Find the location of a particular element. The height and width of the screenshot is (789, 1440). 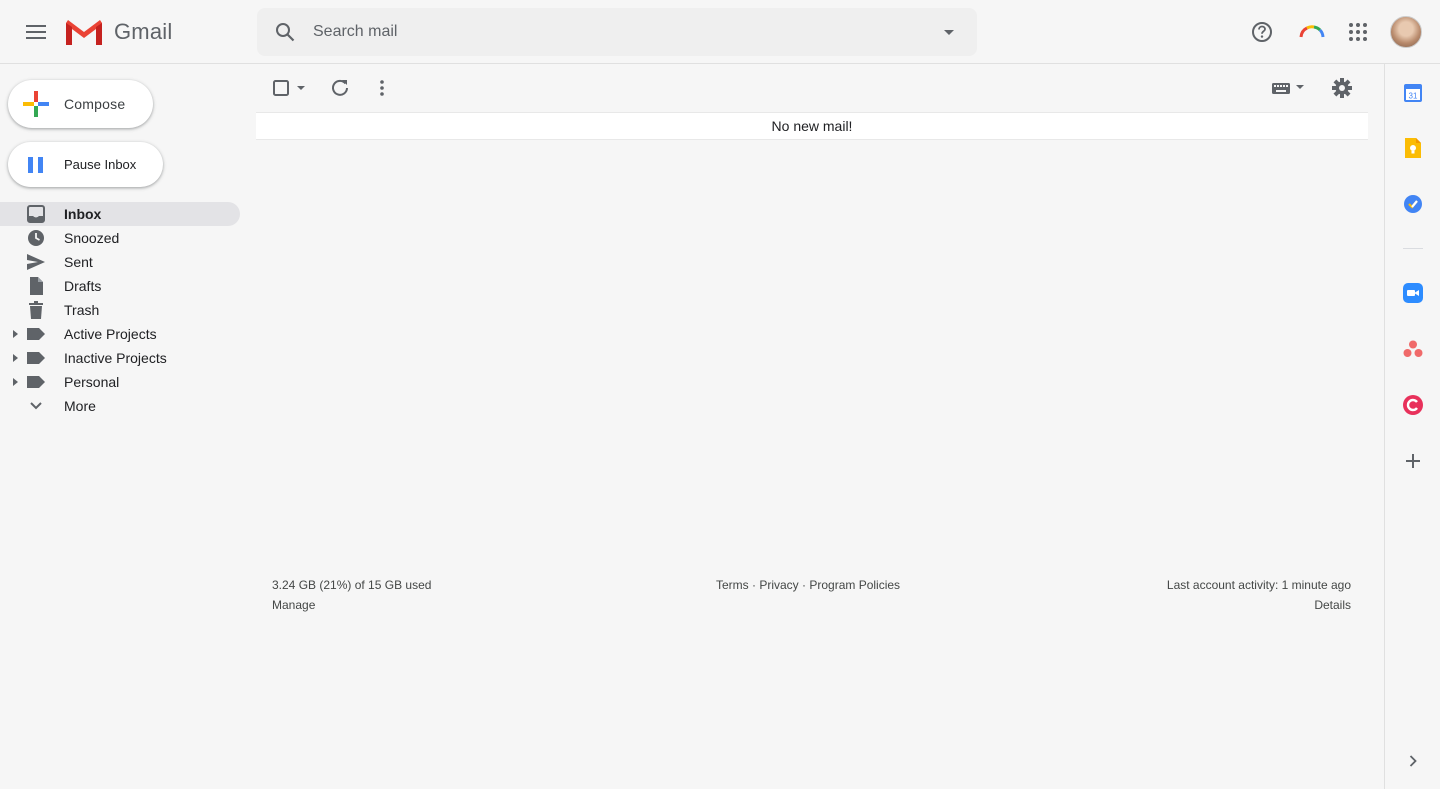

compose-plus-wrap is located at coordinates (36, 104).